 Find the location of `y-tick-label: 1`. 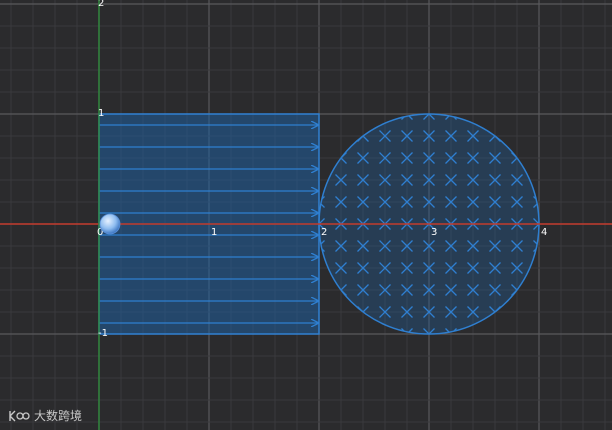

y-tick-label: 1 is located at coordinates (101, 113).